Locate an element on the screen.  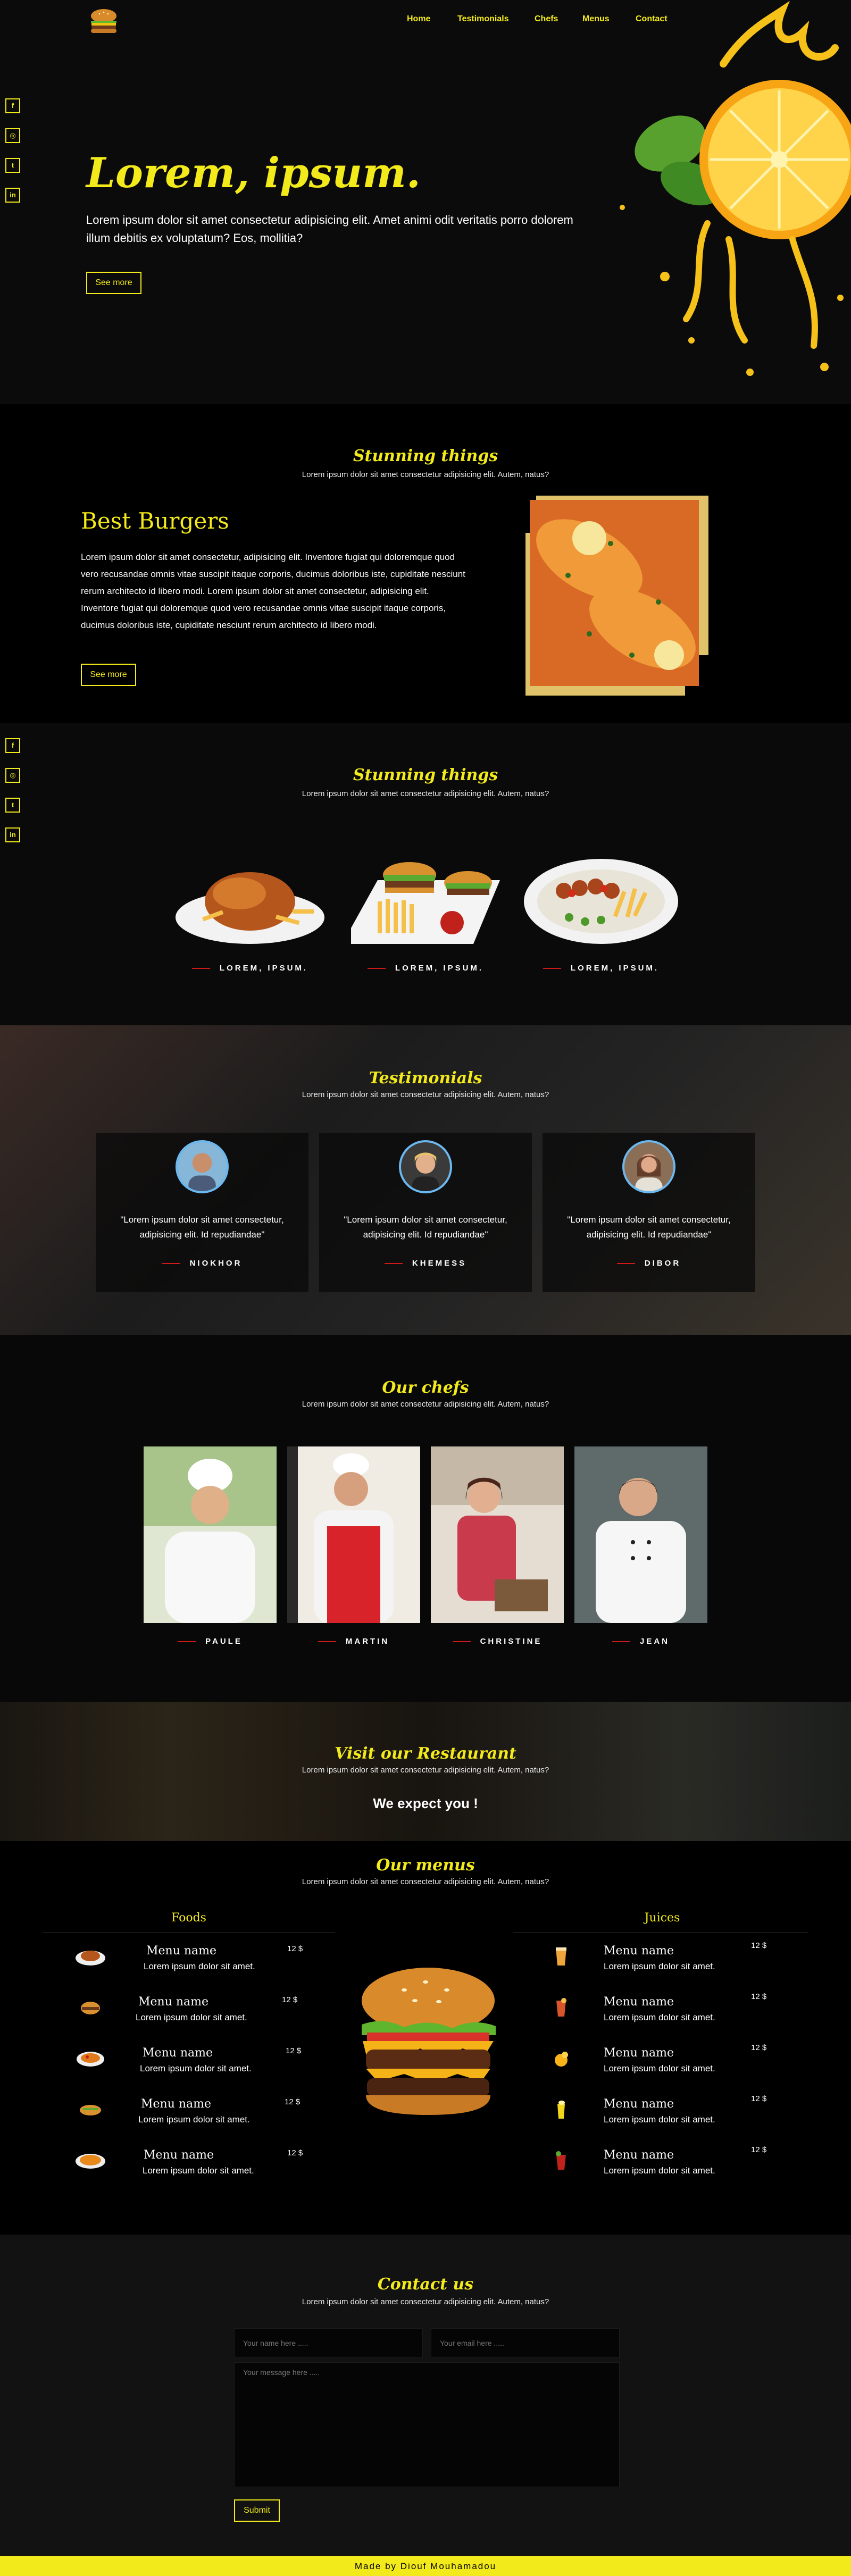
chef-name: MARTIN is located at coordinates (353, 1641).